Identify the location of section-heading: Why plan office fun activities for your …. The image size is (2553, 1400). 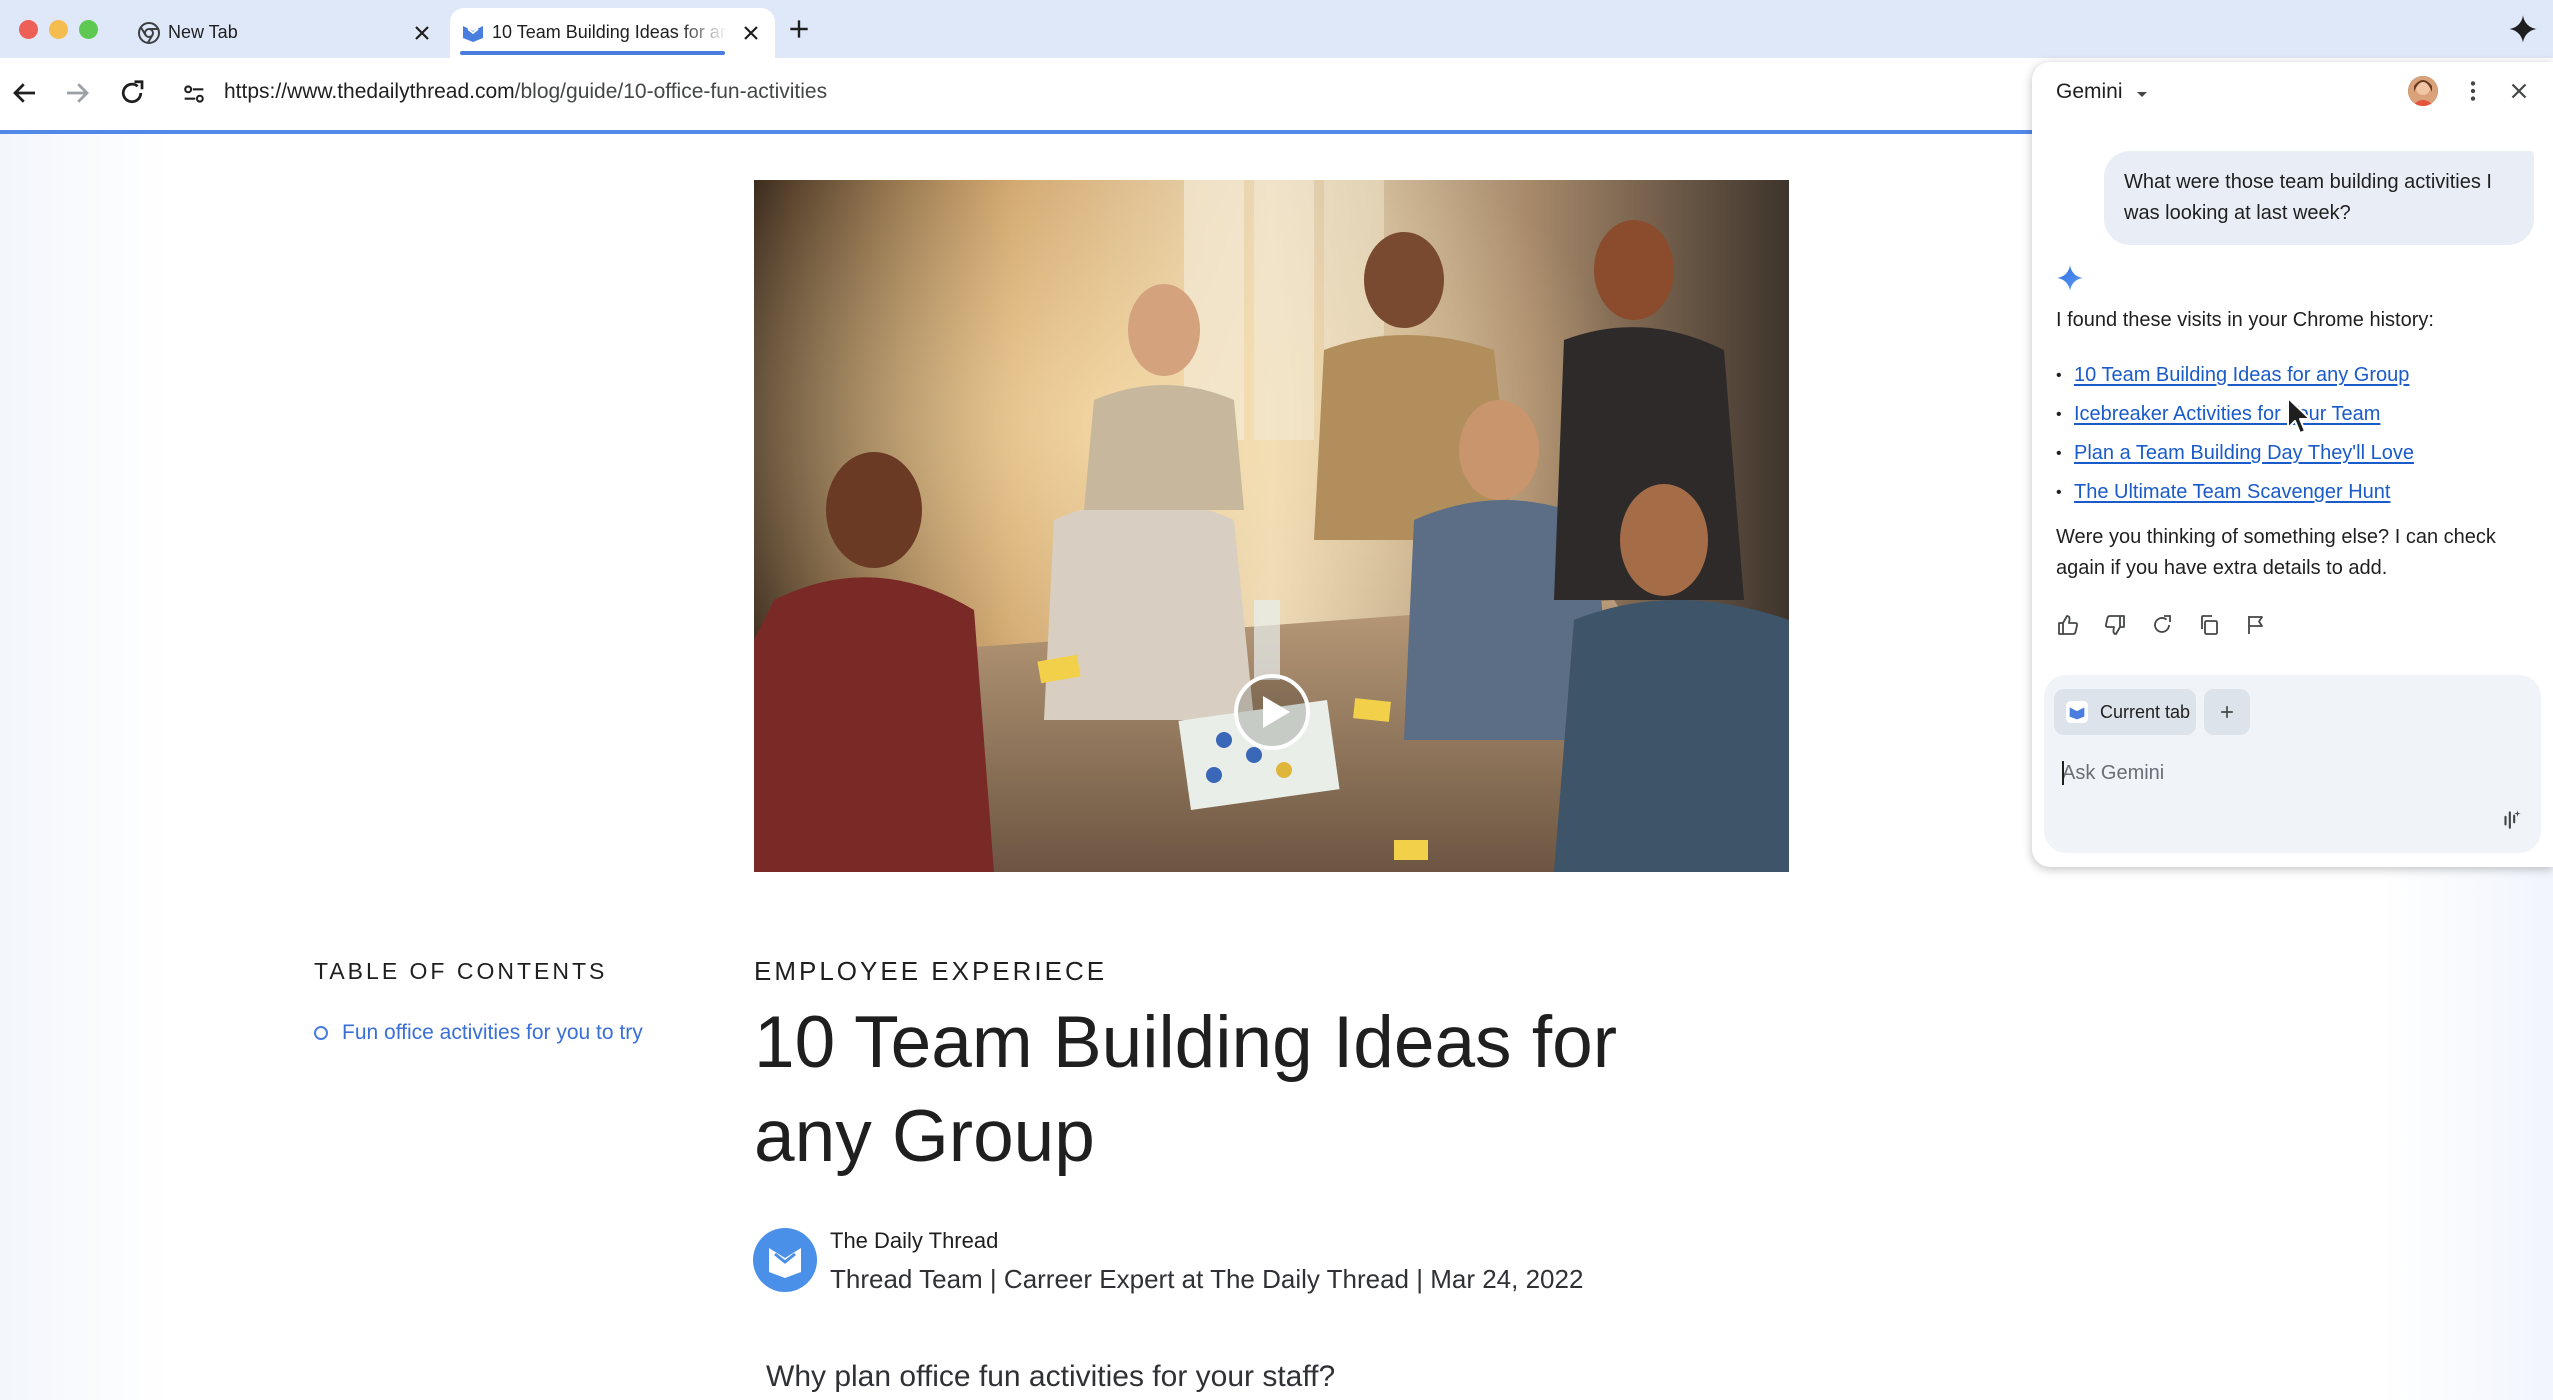
(1051, 1376).